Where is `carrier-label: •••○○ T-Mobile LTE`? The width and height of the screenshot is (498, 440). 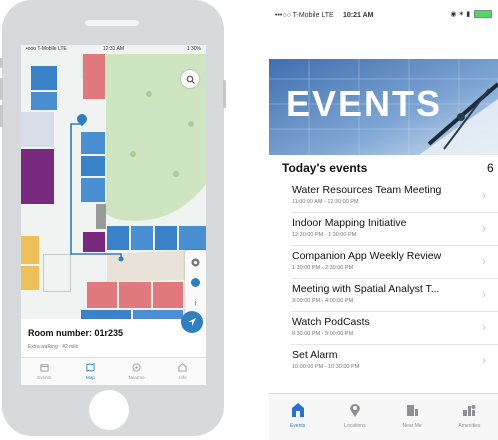 carrier-label: •••○○ T-Mobile LTE is located at coordinates (304, 15).